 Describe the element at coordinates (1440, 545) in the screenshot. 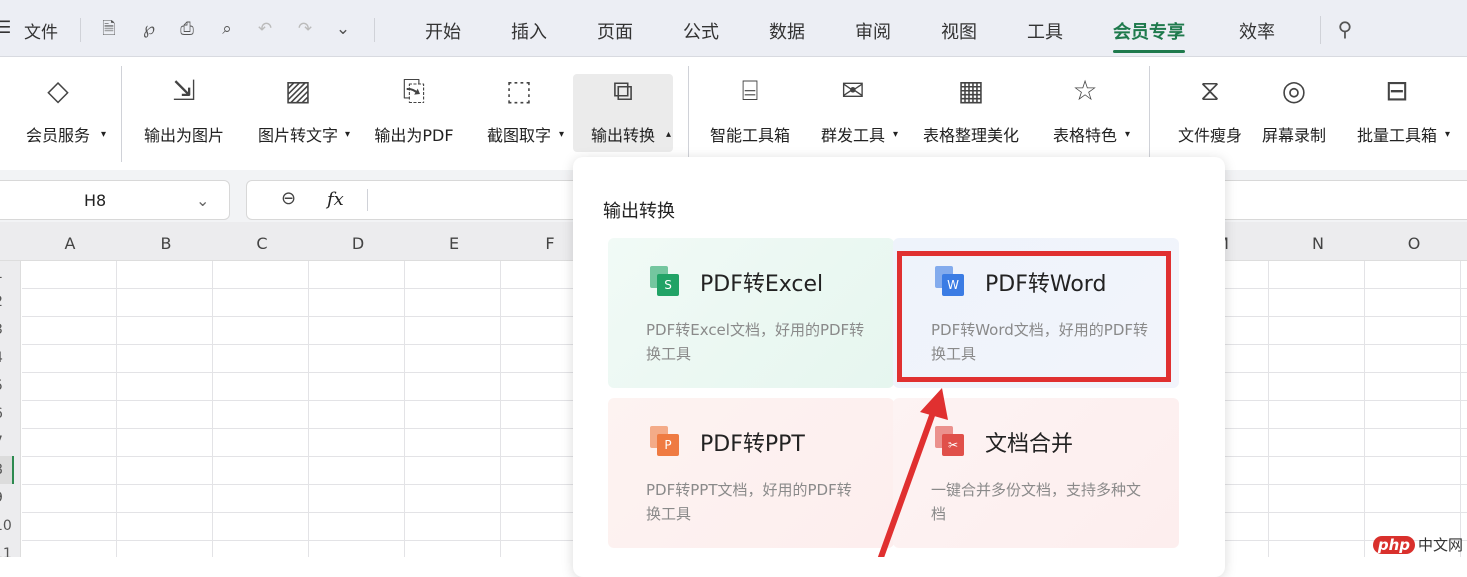

I see `watermark-text: 中文网` at that location.